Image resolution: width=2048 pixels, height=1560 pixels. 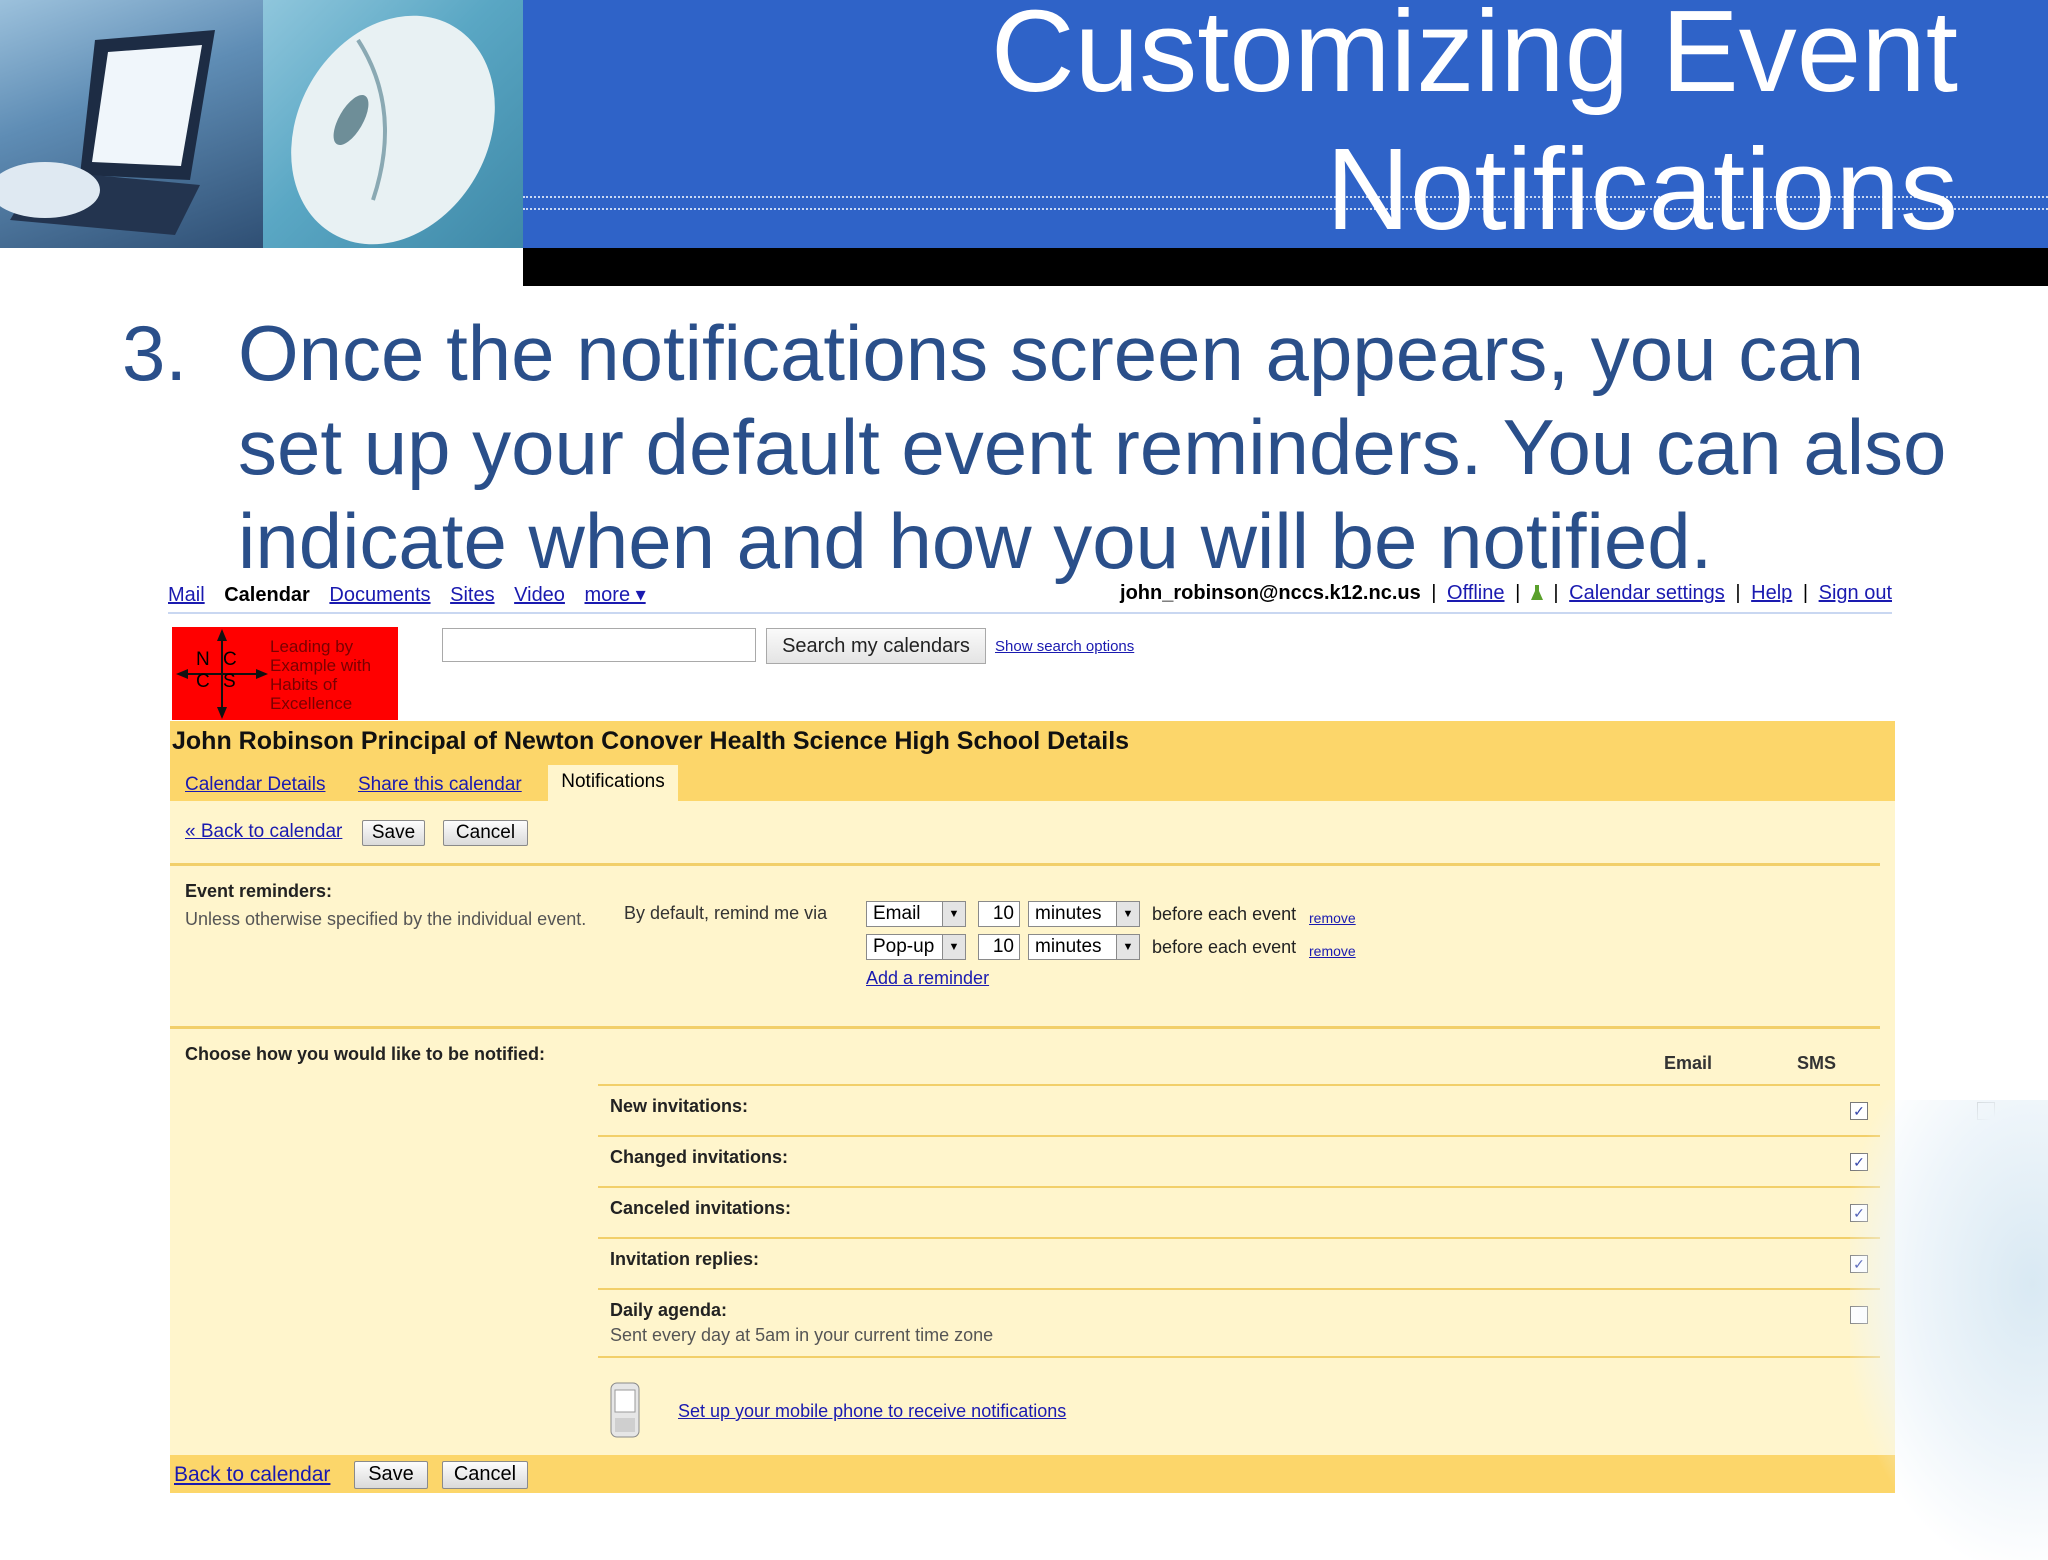 I want to click on event-reminders-heading: Event reminders:, so click(x=259, y=891).